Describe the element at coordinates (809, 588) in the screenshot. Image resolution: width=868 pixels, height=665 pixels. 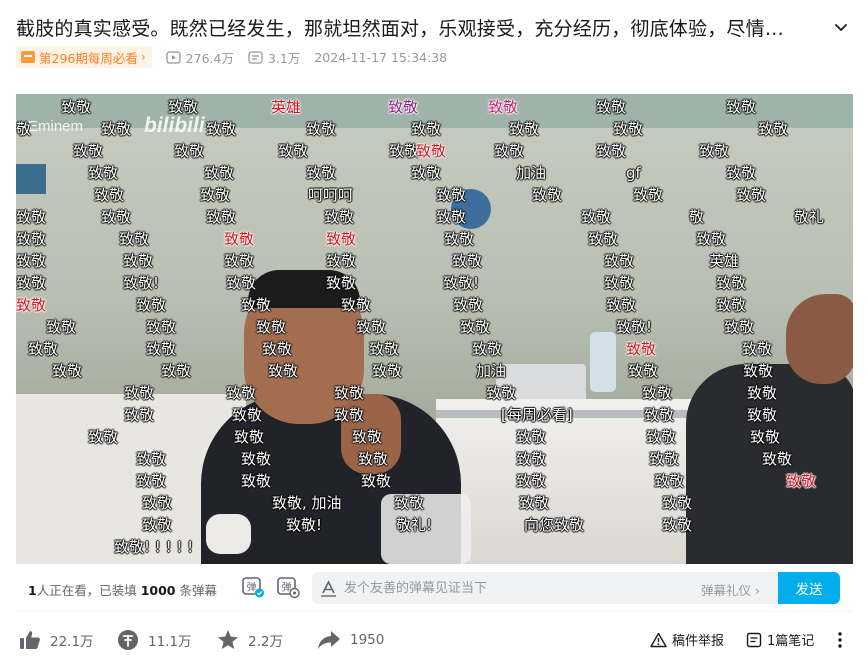
I see `send-button: 发送` at that location.